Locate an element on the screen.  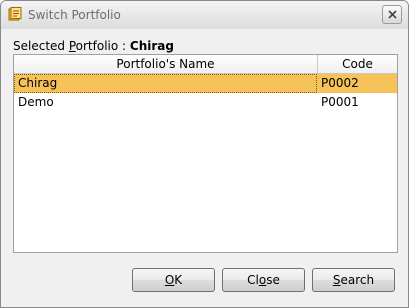
close-button: Close is located at coordinates (263, 280).